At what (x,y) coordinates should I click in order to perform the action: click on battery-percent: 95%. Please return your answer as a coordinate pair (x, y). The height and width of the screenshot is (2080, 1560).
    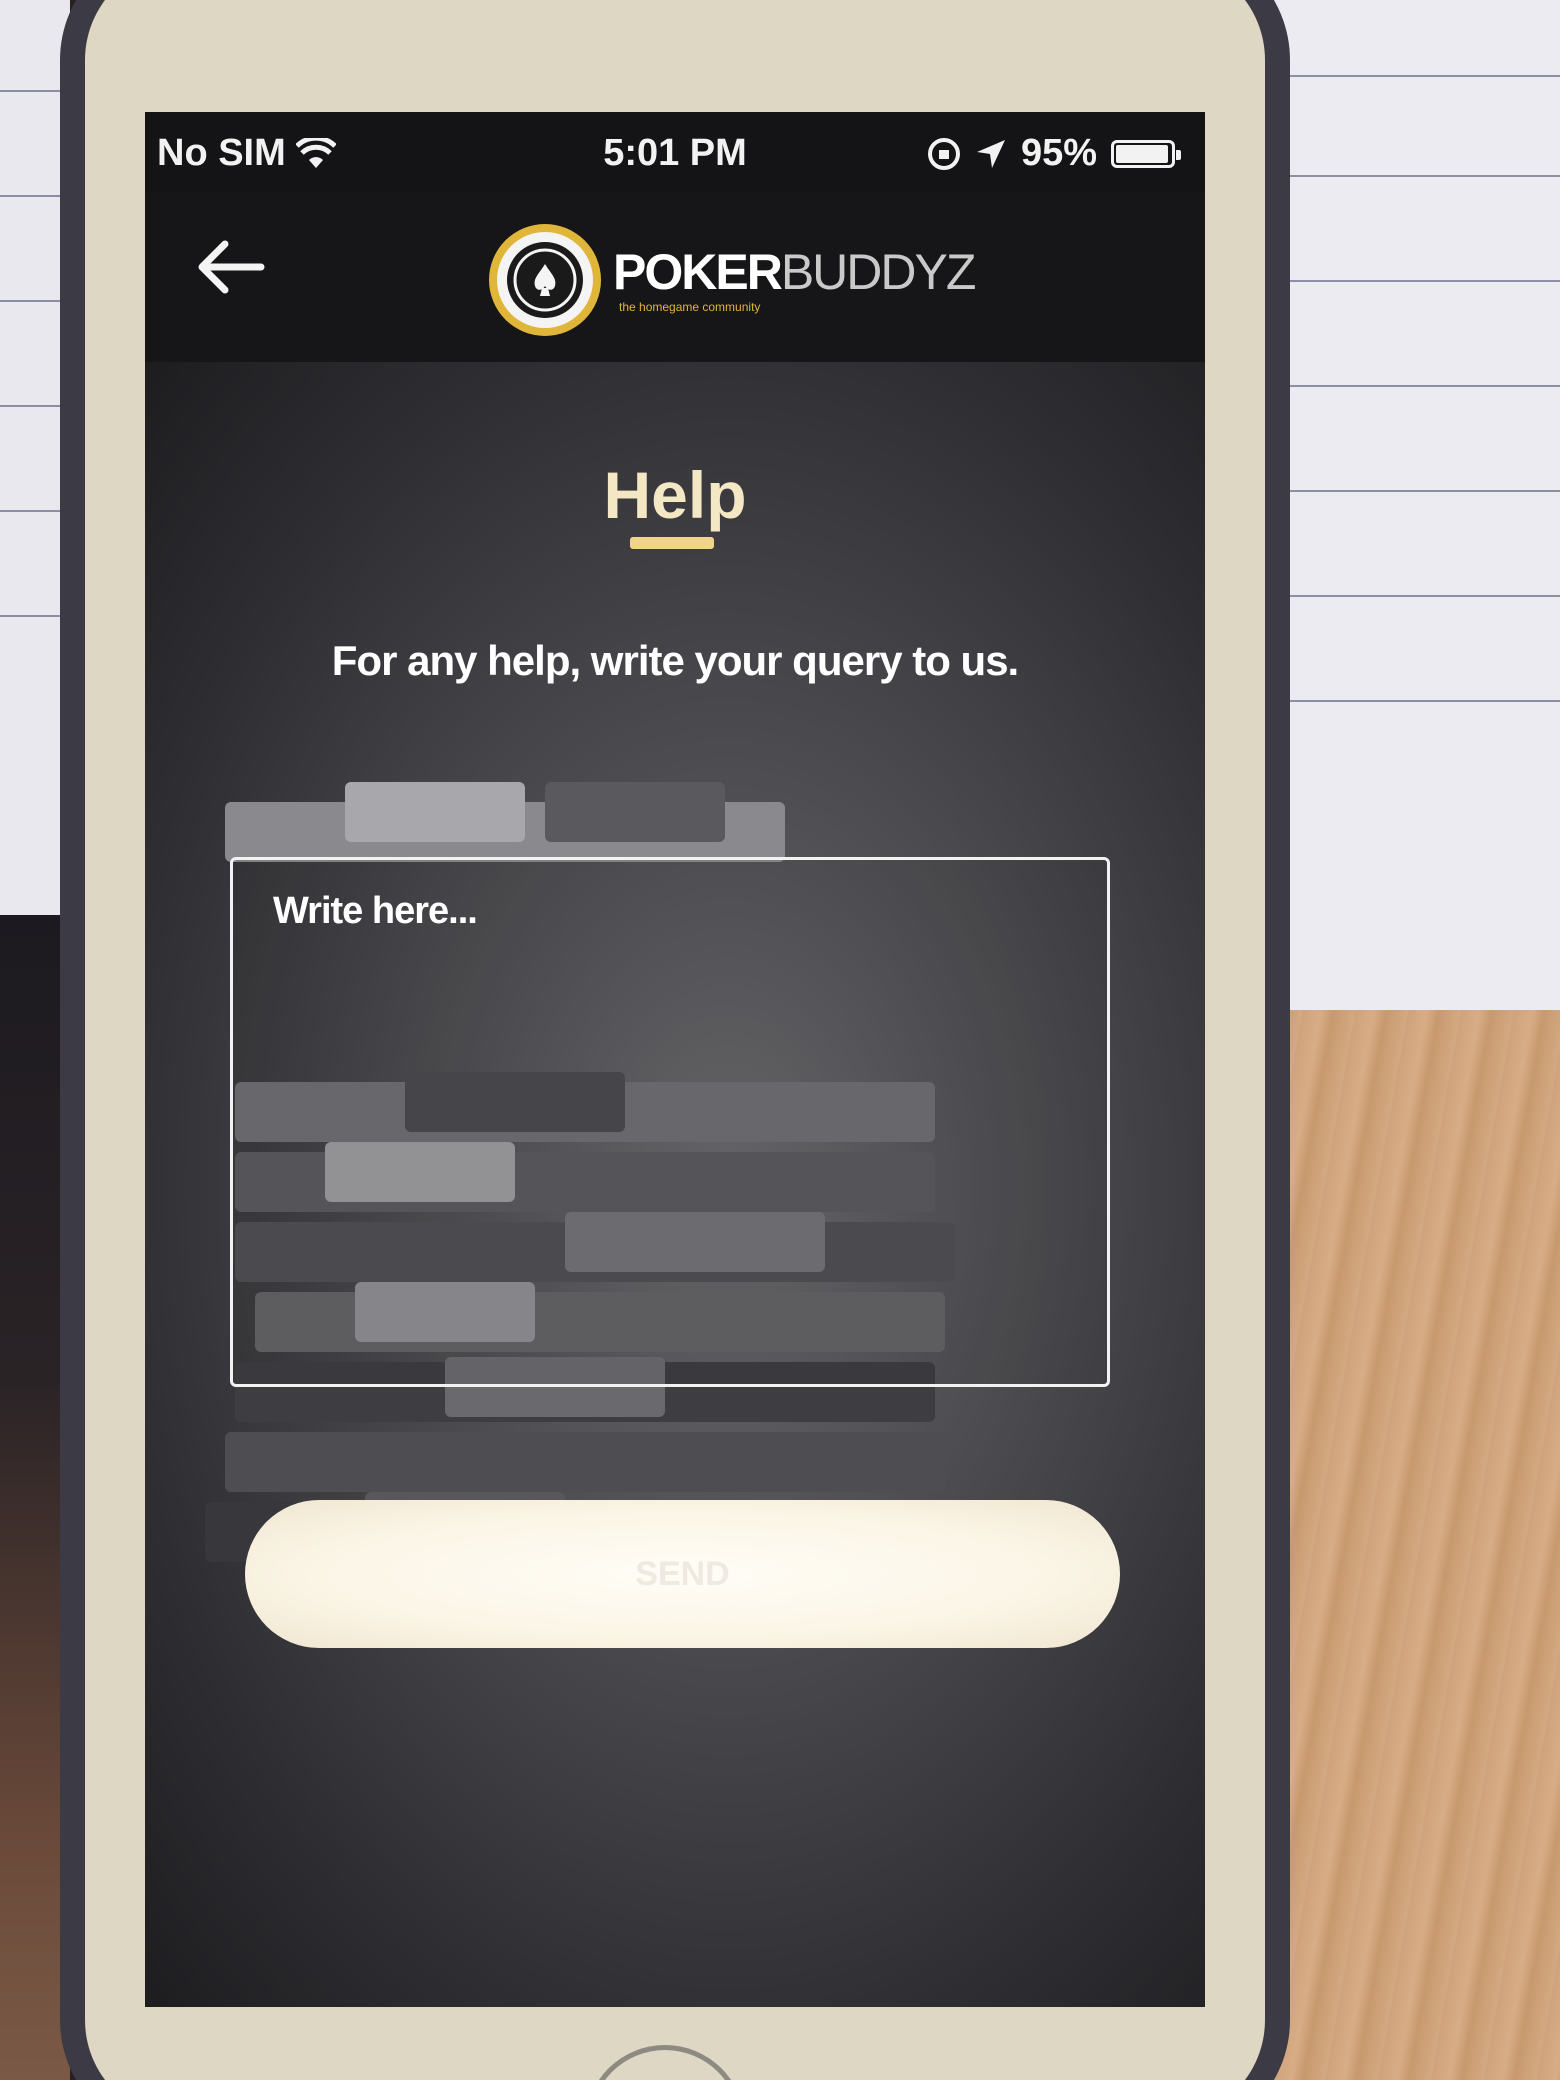
    Looking at the image, I should click on (1058, 153).